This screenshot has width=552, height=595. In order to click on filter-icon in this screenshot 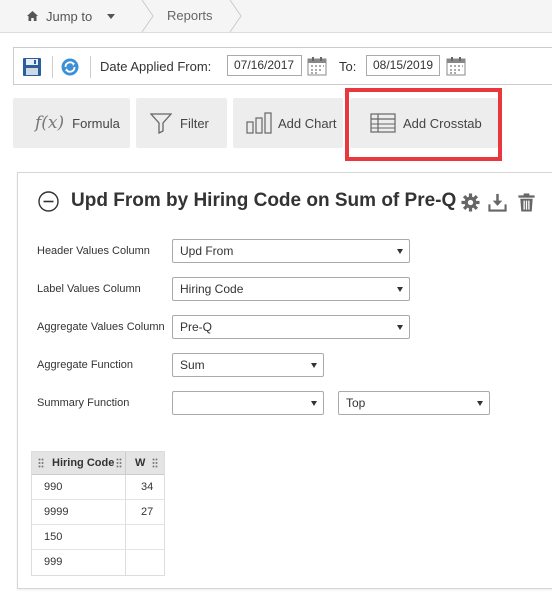, I will do `click(161, 123)`.